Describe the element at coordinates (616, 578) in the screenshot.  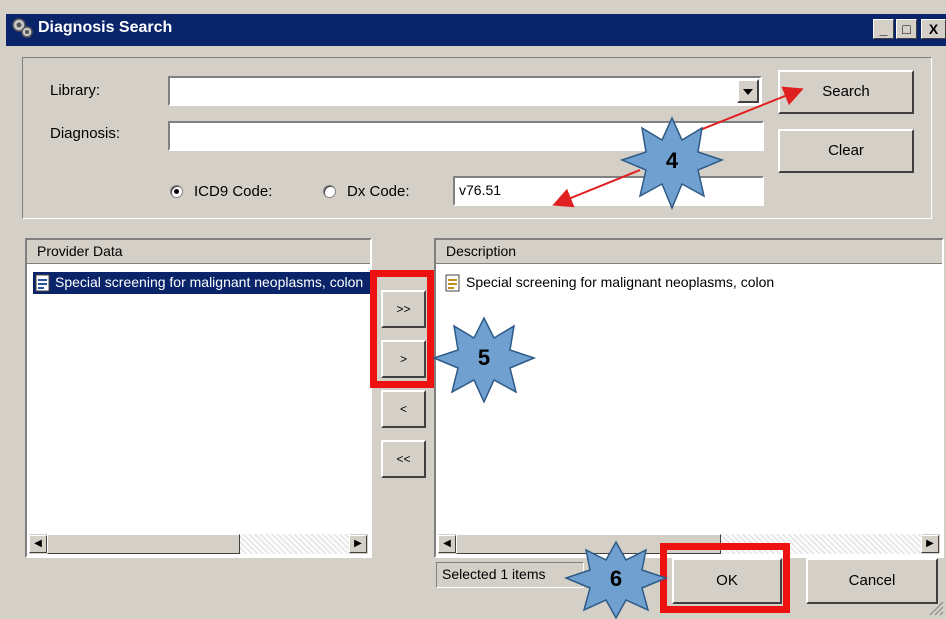
I see `callout-number-6: 6` at that location.